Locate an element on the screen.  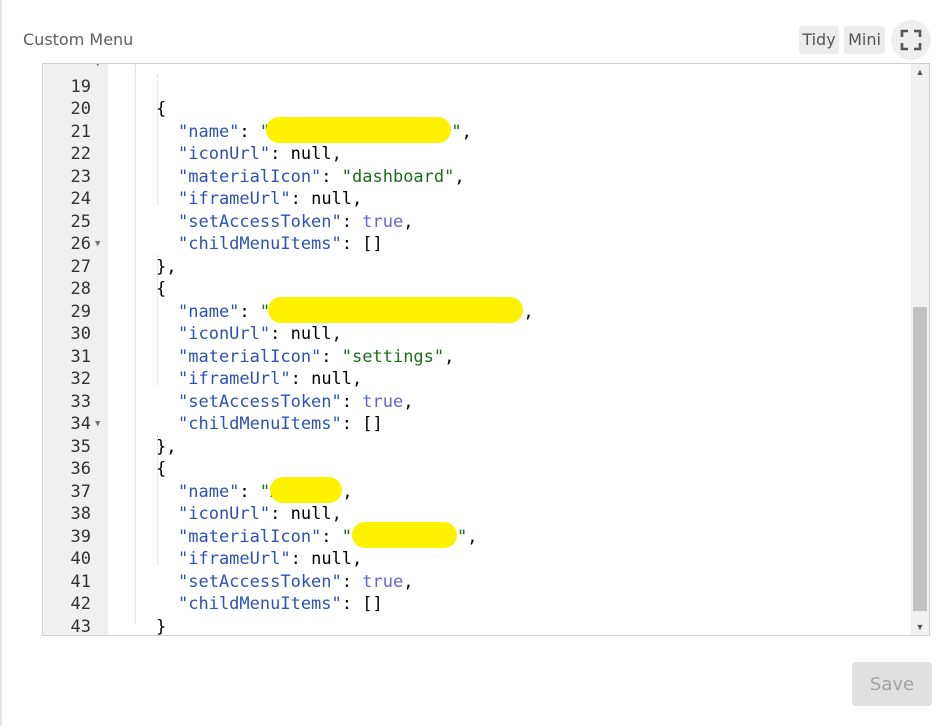
fullscreen-icon is located at coordinates (911, 40).